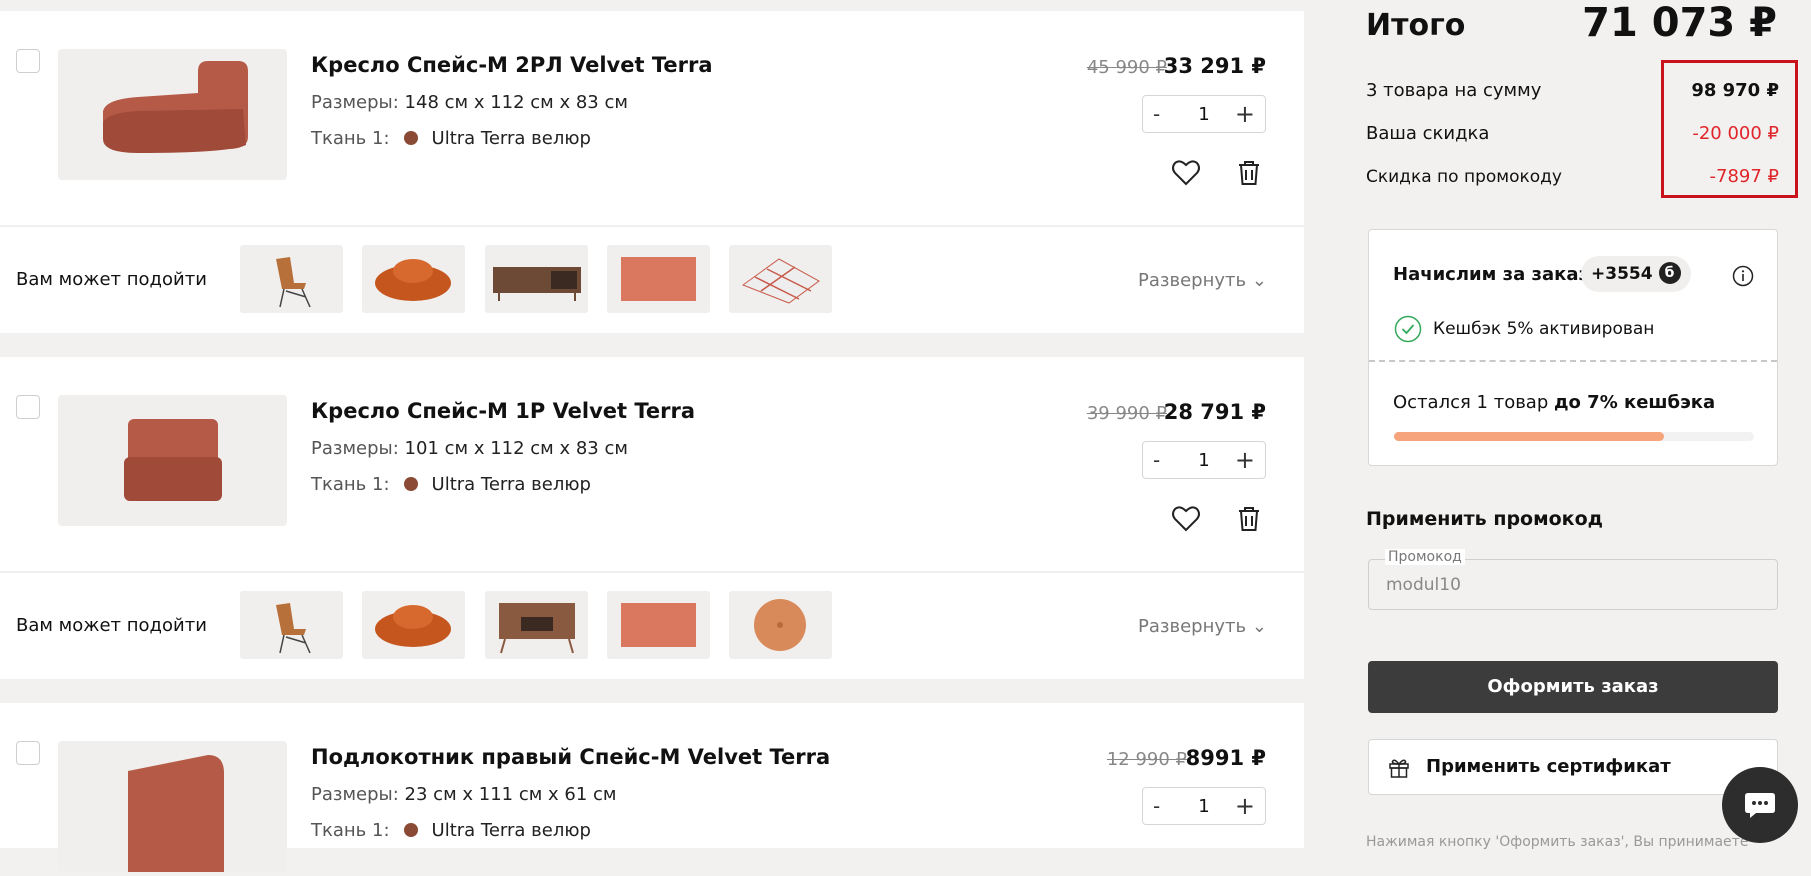  What do you see at coordinates (1454, 90) in the screenshot?
I see `goods-sum-label: 3 товара на сумму` at bounding box center [1454, 90].